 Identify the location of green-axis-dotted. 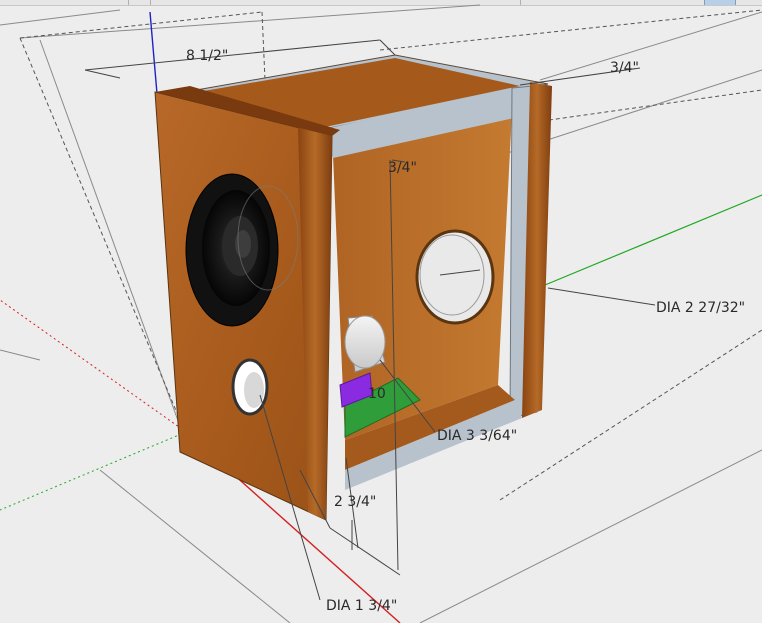
(93, 471).